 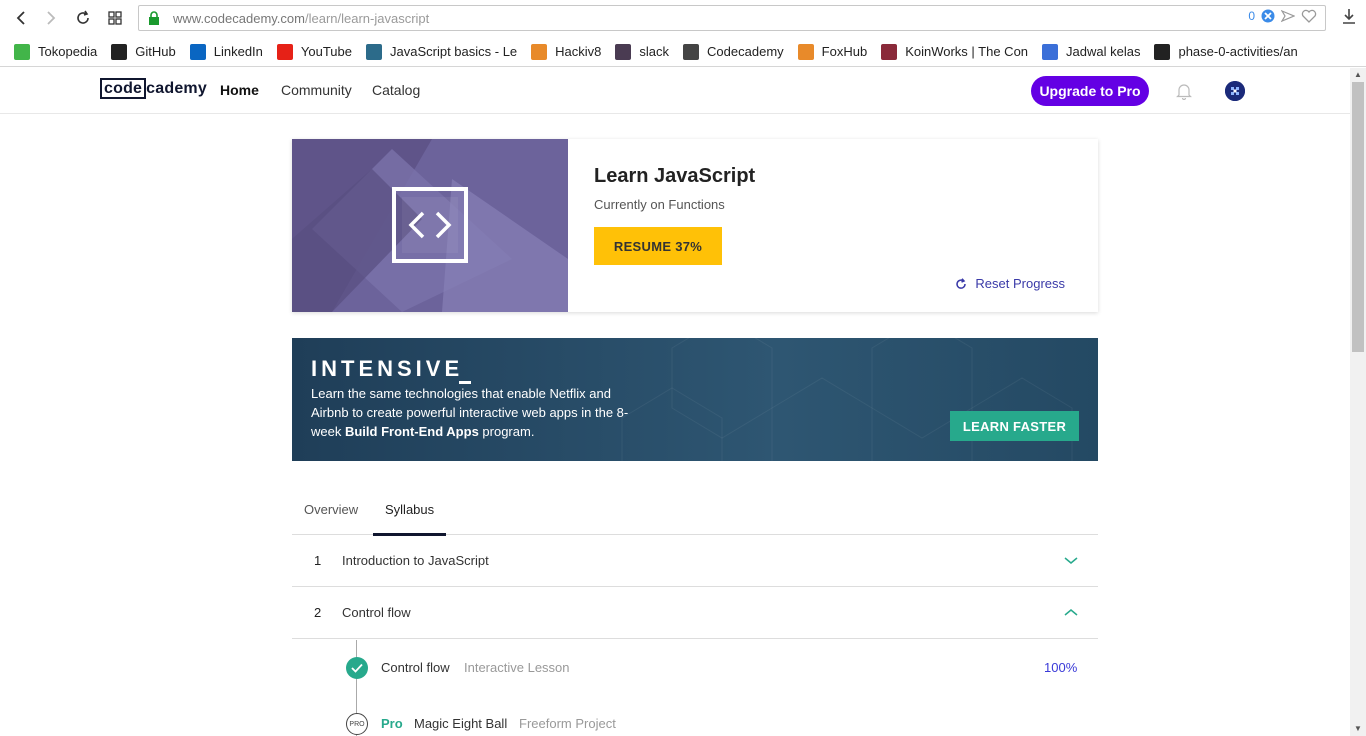 I want to click on intensive-title: INTENSIVE, so click(x=387, y=368).